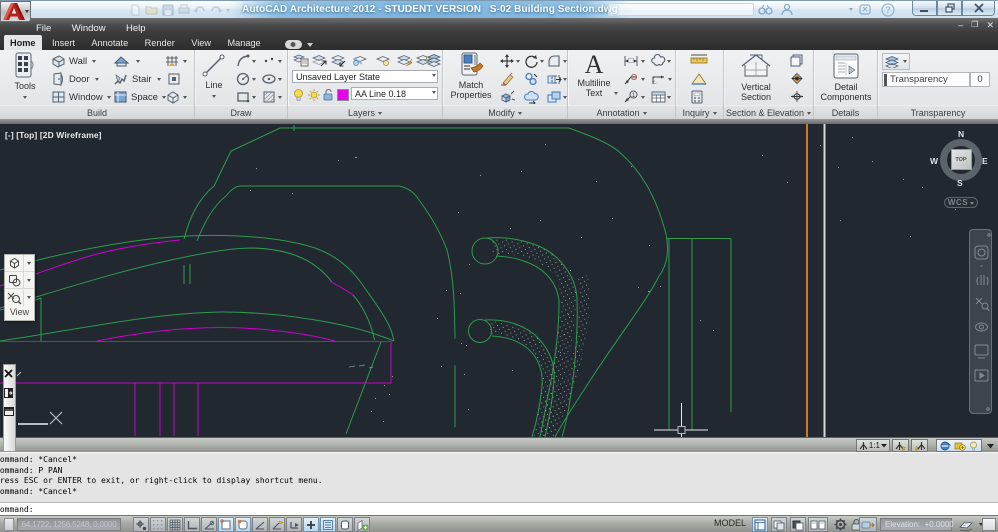 The height and width of the screenshot is (532, 998). I want to click on stair-button: Stair, so click(137, 79).